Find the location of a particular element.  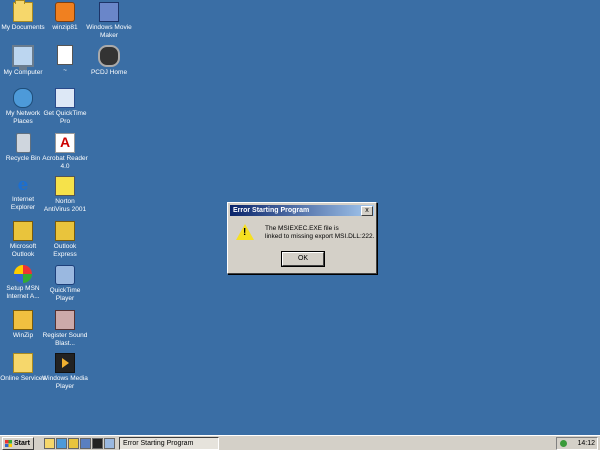

dialog-titlebar: Error Starting Program x is located at coordinates (302, 210).